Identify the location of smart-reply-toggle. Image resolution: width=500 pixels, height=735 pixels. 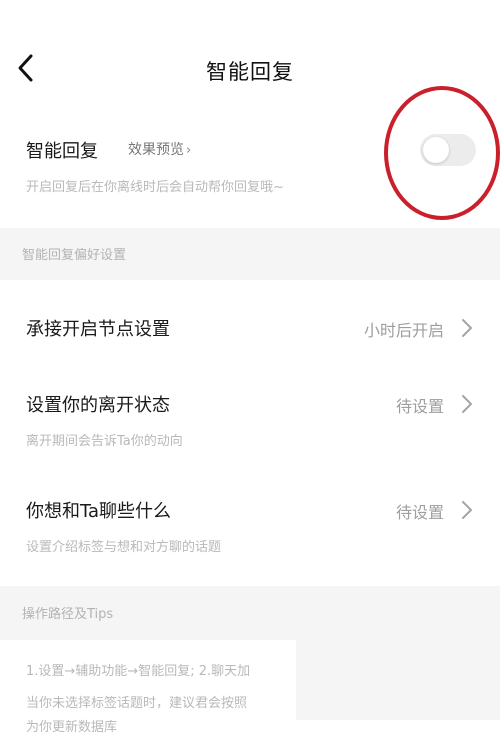
(448, 150).